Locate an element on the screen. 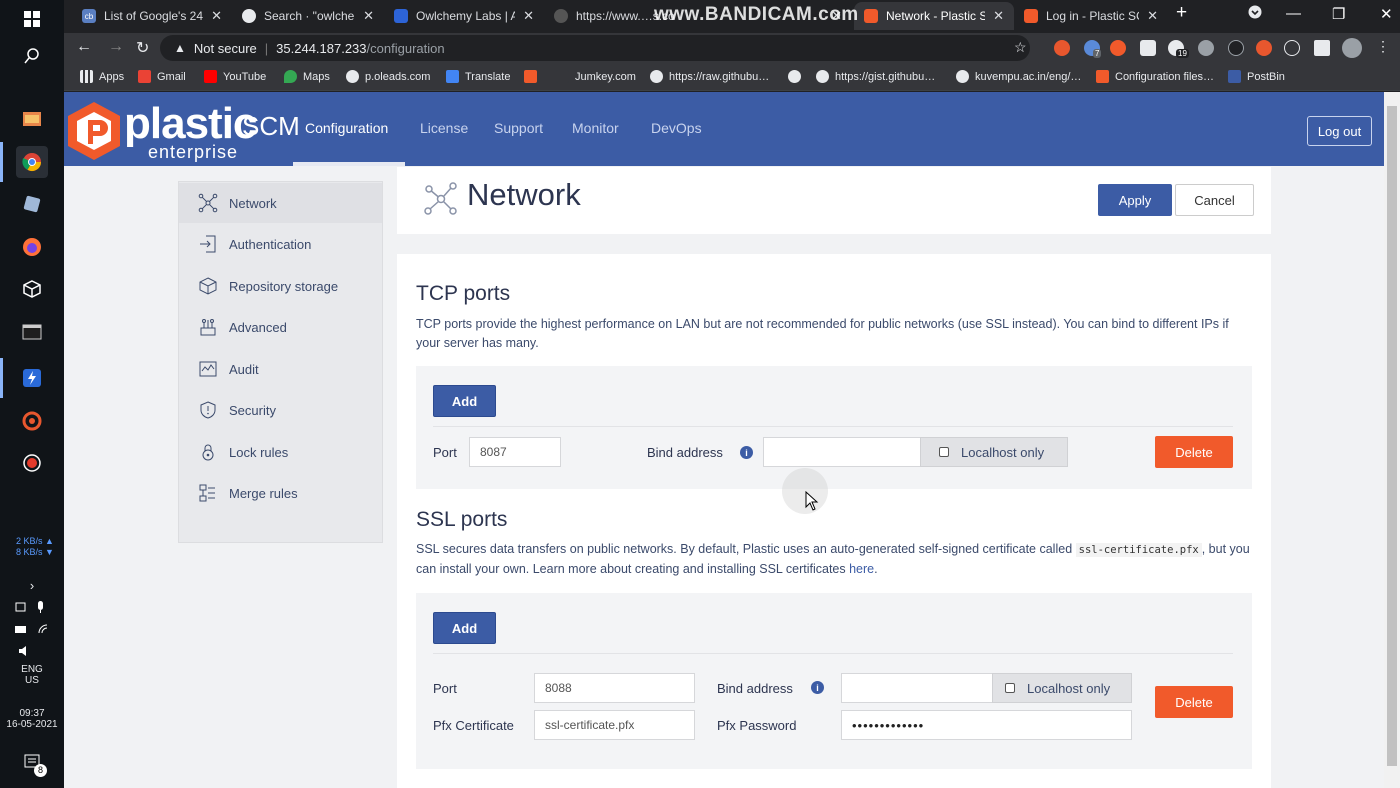  nav-license: License is located at coordinates (444, 128).